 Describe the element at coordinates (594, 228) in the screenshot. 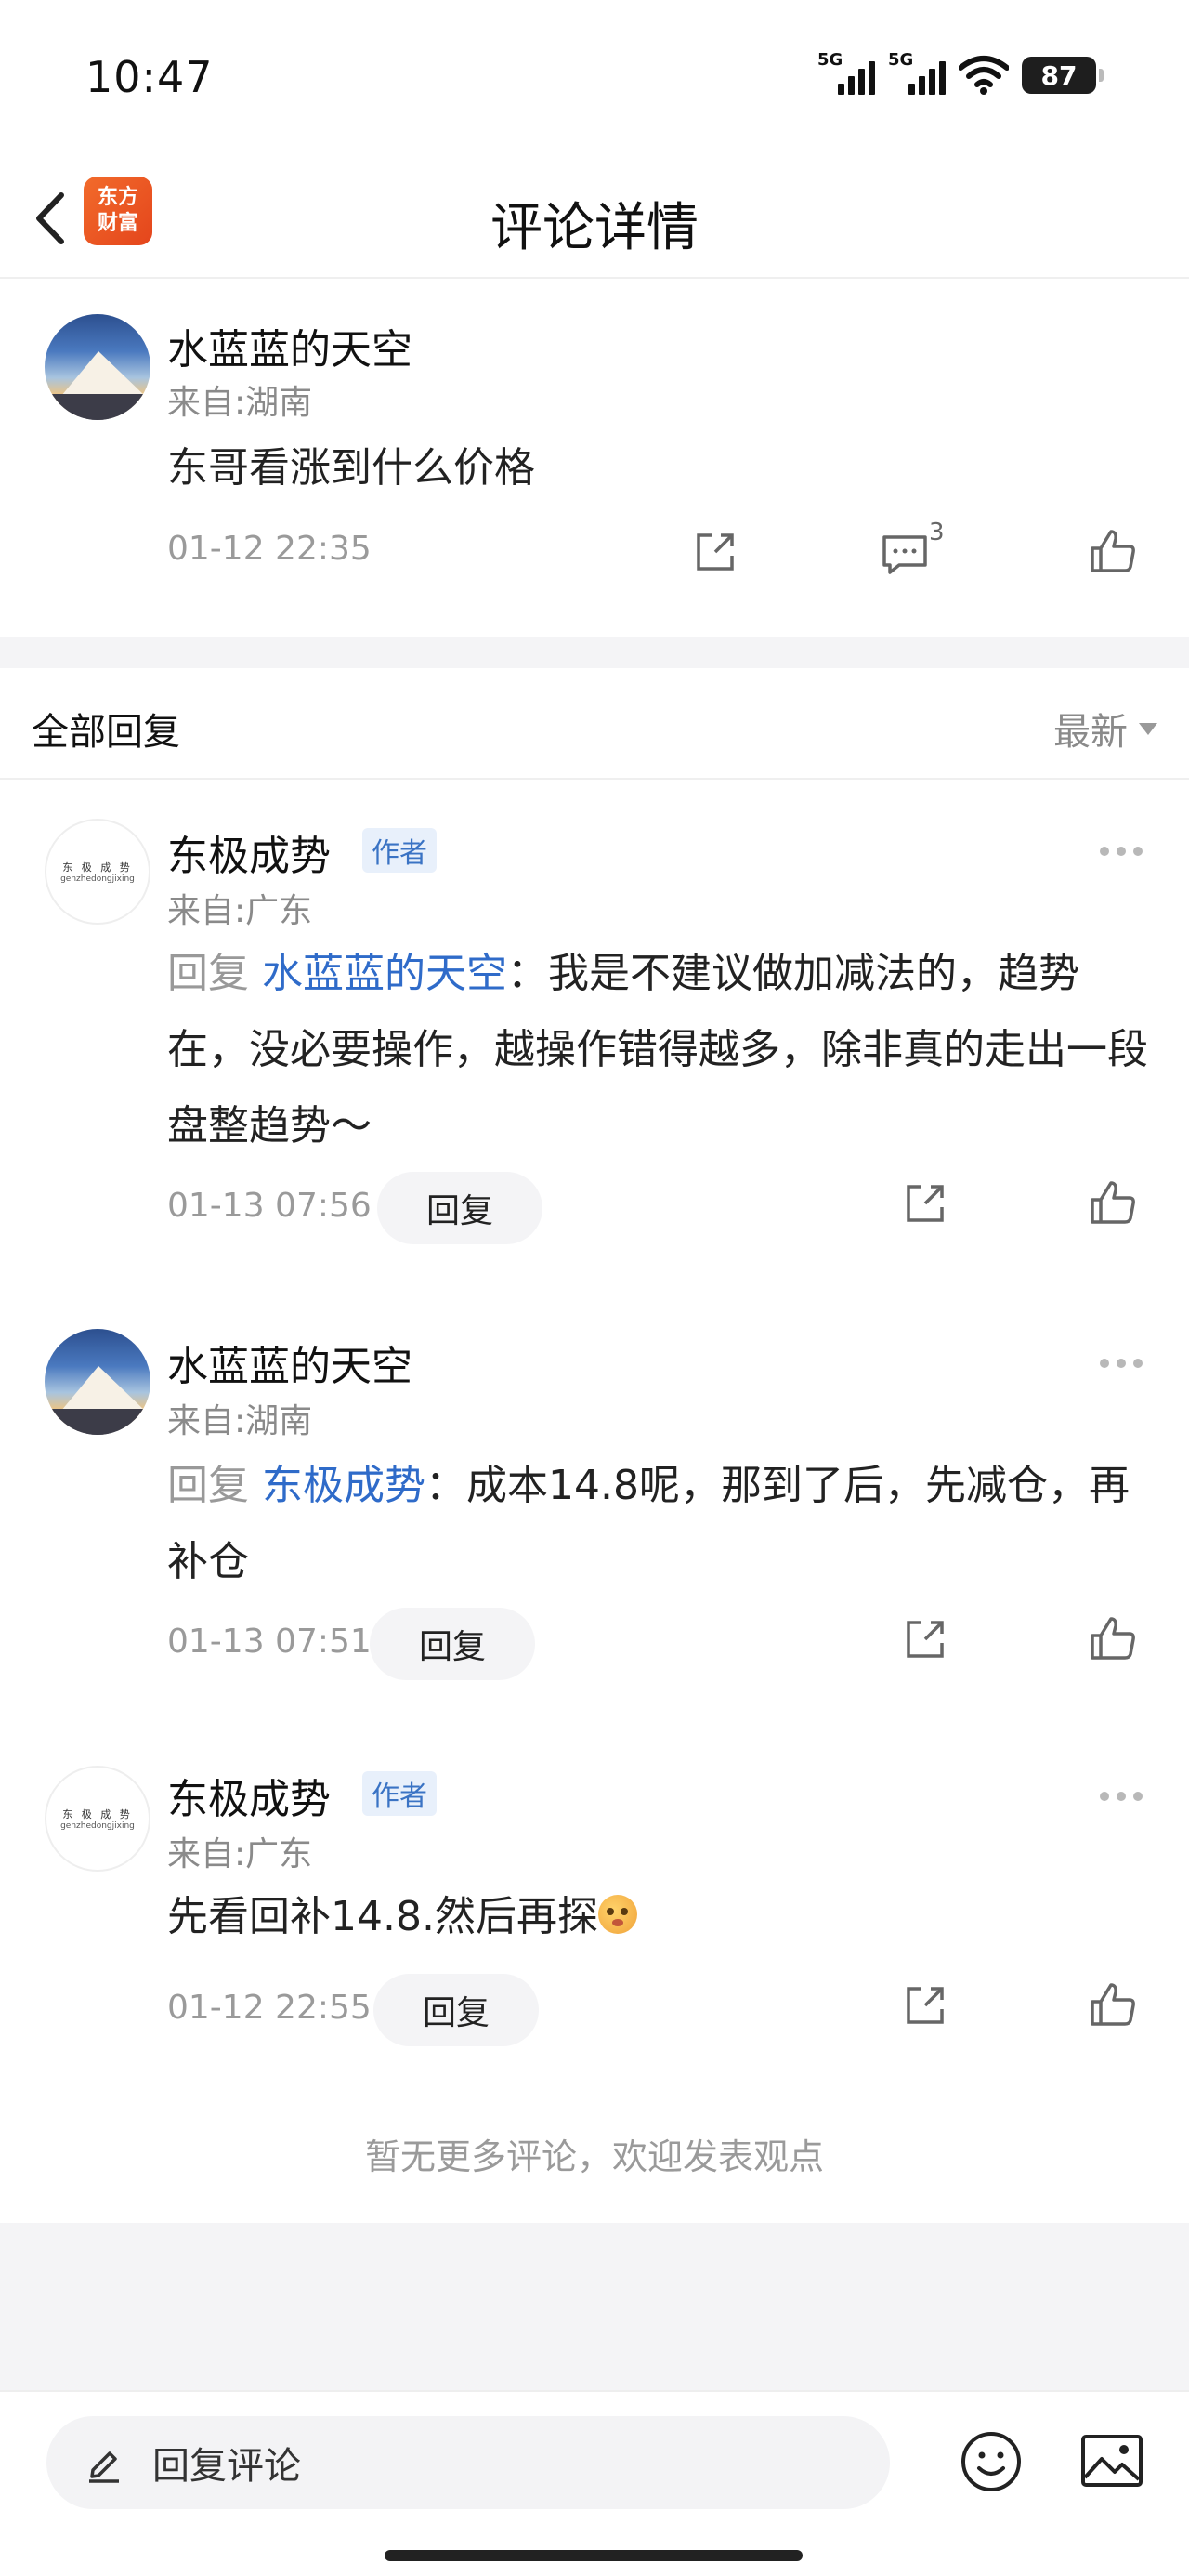

I see `page-title: 评论详情` at that location.